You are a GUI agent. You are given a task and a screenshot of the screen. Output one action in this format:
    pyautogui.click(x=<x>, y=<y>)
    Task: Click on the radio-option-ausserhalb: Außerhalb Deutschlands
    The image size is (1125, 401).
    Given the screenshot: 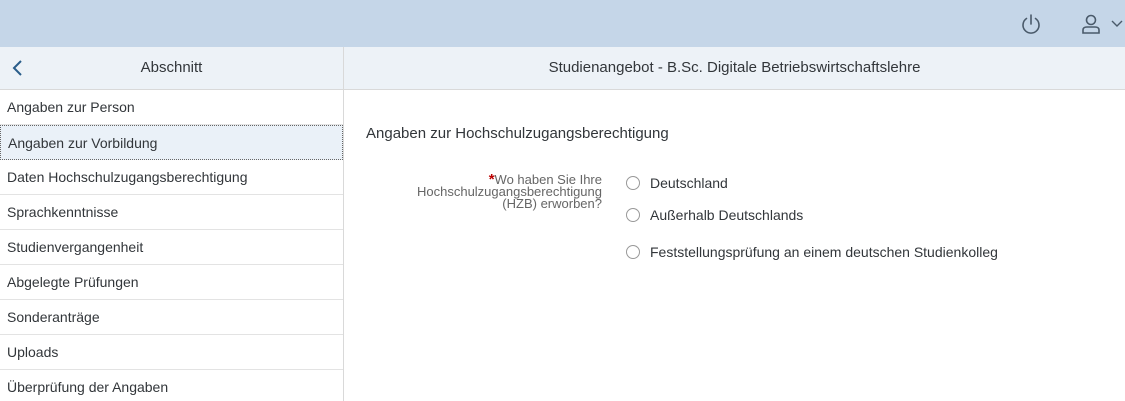 What is the action you would take?
    pyautogui.click(x=714, y=215)
    